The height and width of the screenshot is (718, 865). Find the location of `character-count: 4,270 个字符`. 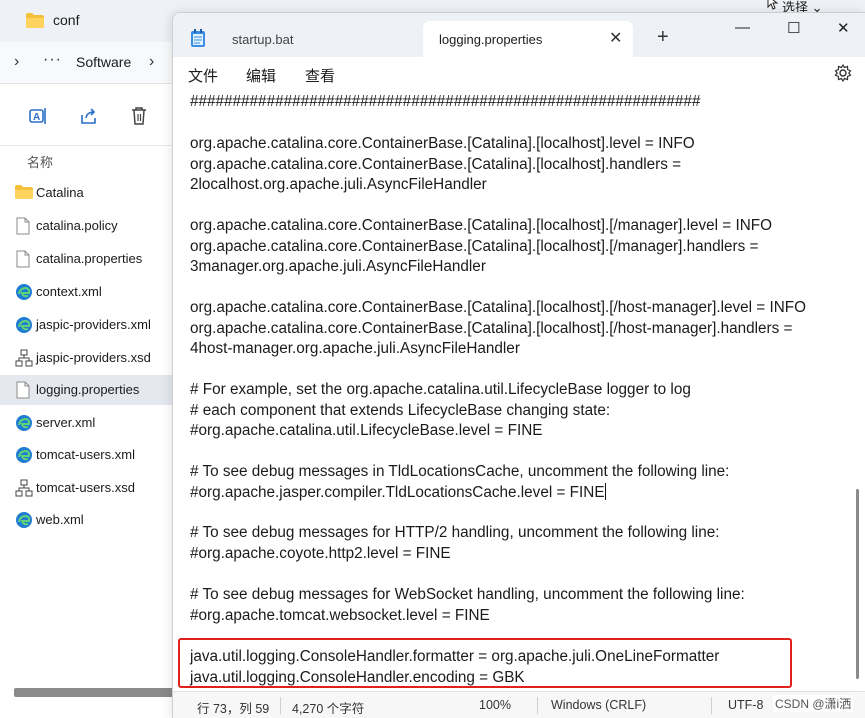

character-count: 4,270 个字符 is located at coordinates (328, 709).